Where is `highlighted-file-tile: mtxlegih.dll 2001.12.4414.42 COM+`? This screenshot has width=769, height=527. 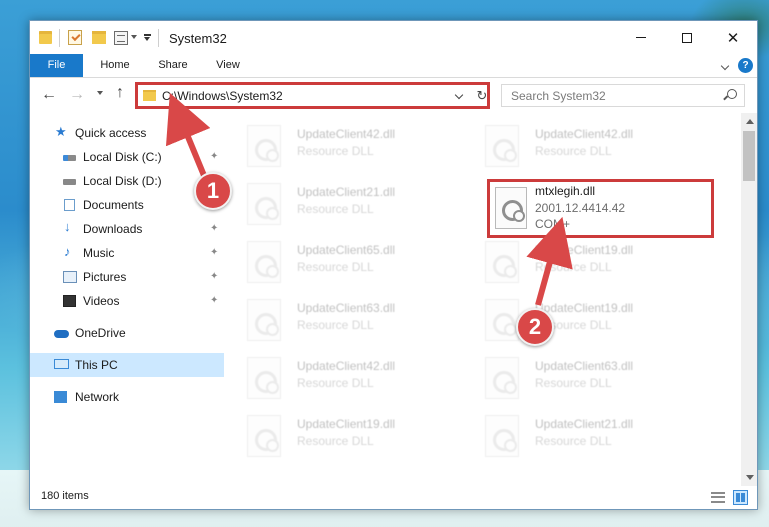
highlighted-file-tile: mtxlegih.dll 2001.12.4414.42 COM+ is located at coordinates (600, 208).